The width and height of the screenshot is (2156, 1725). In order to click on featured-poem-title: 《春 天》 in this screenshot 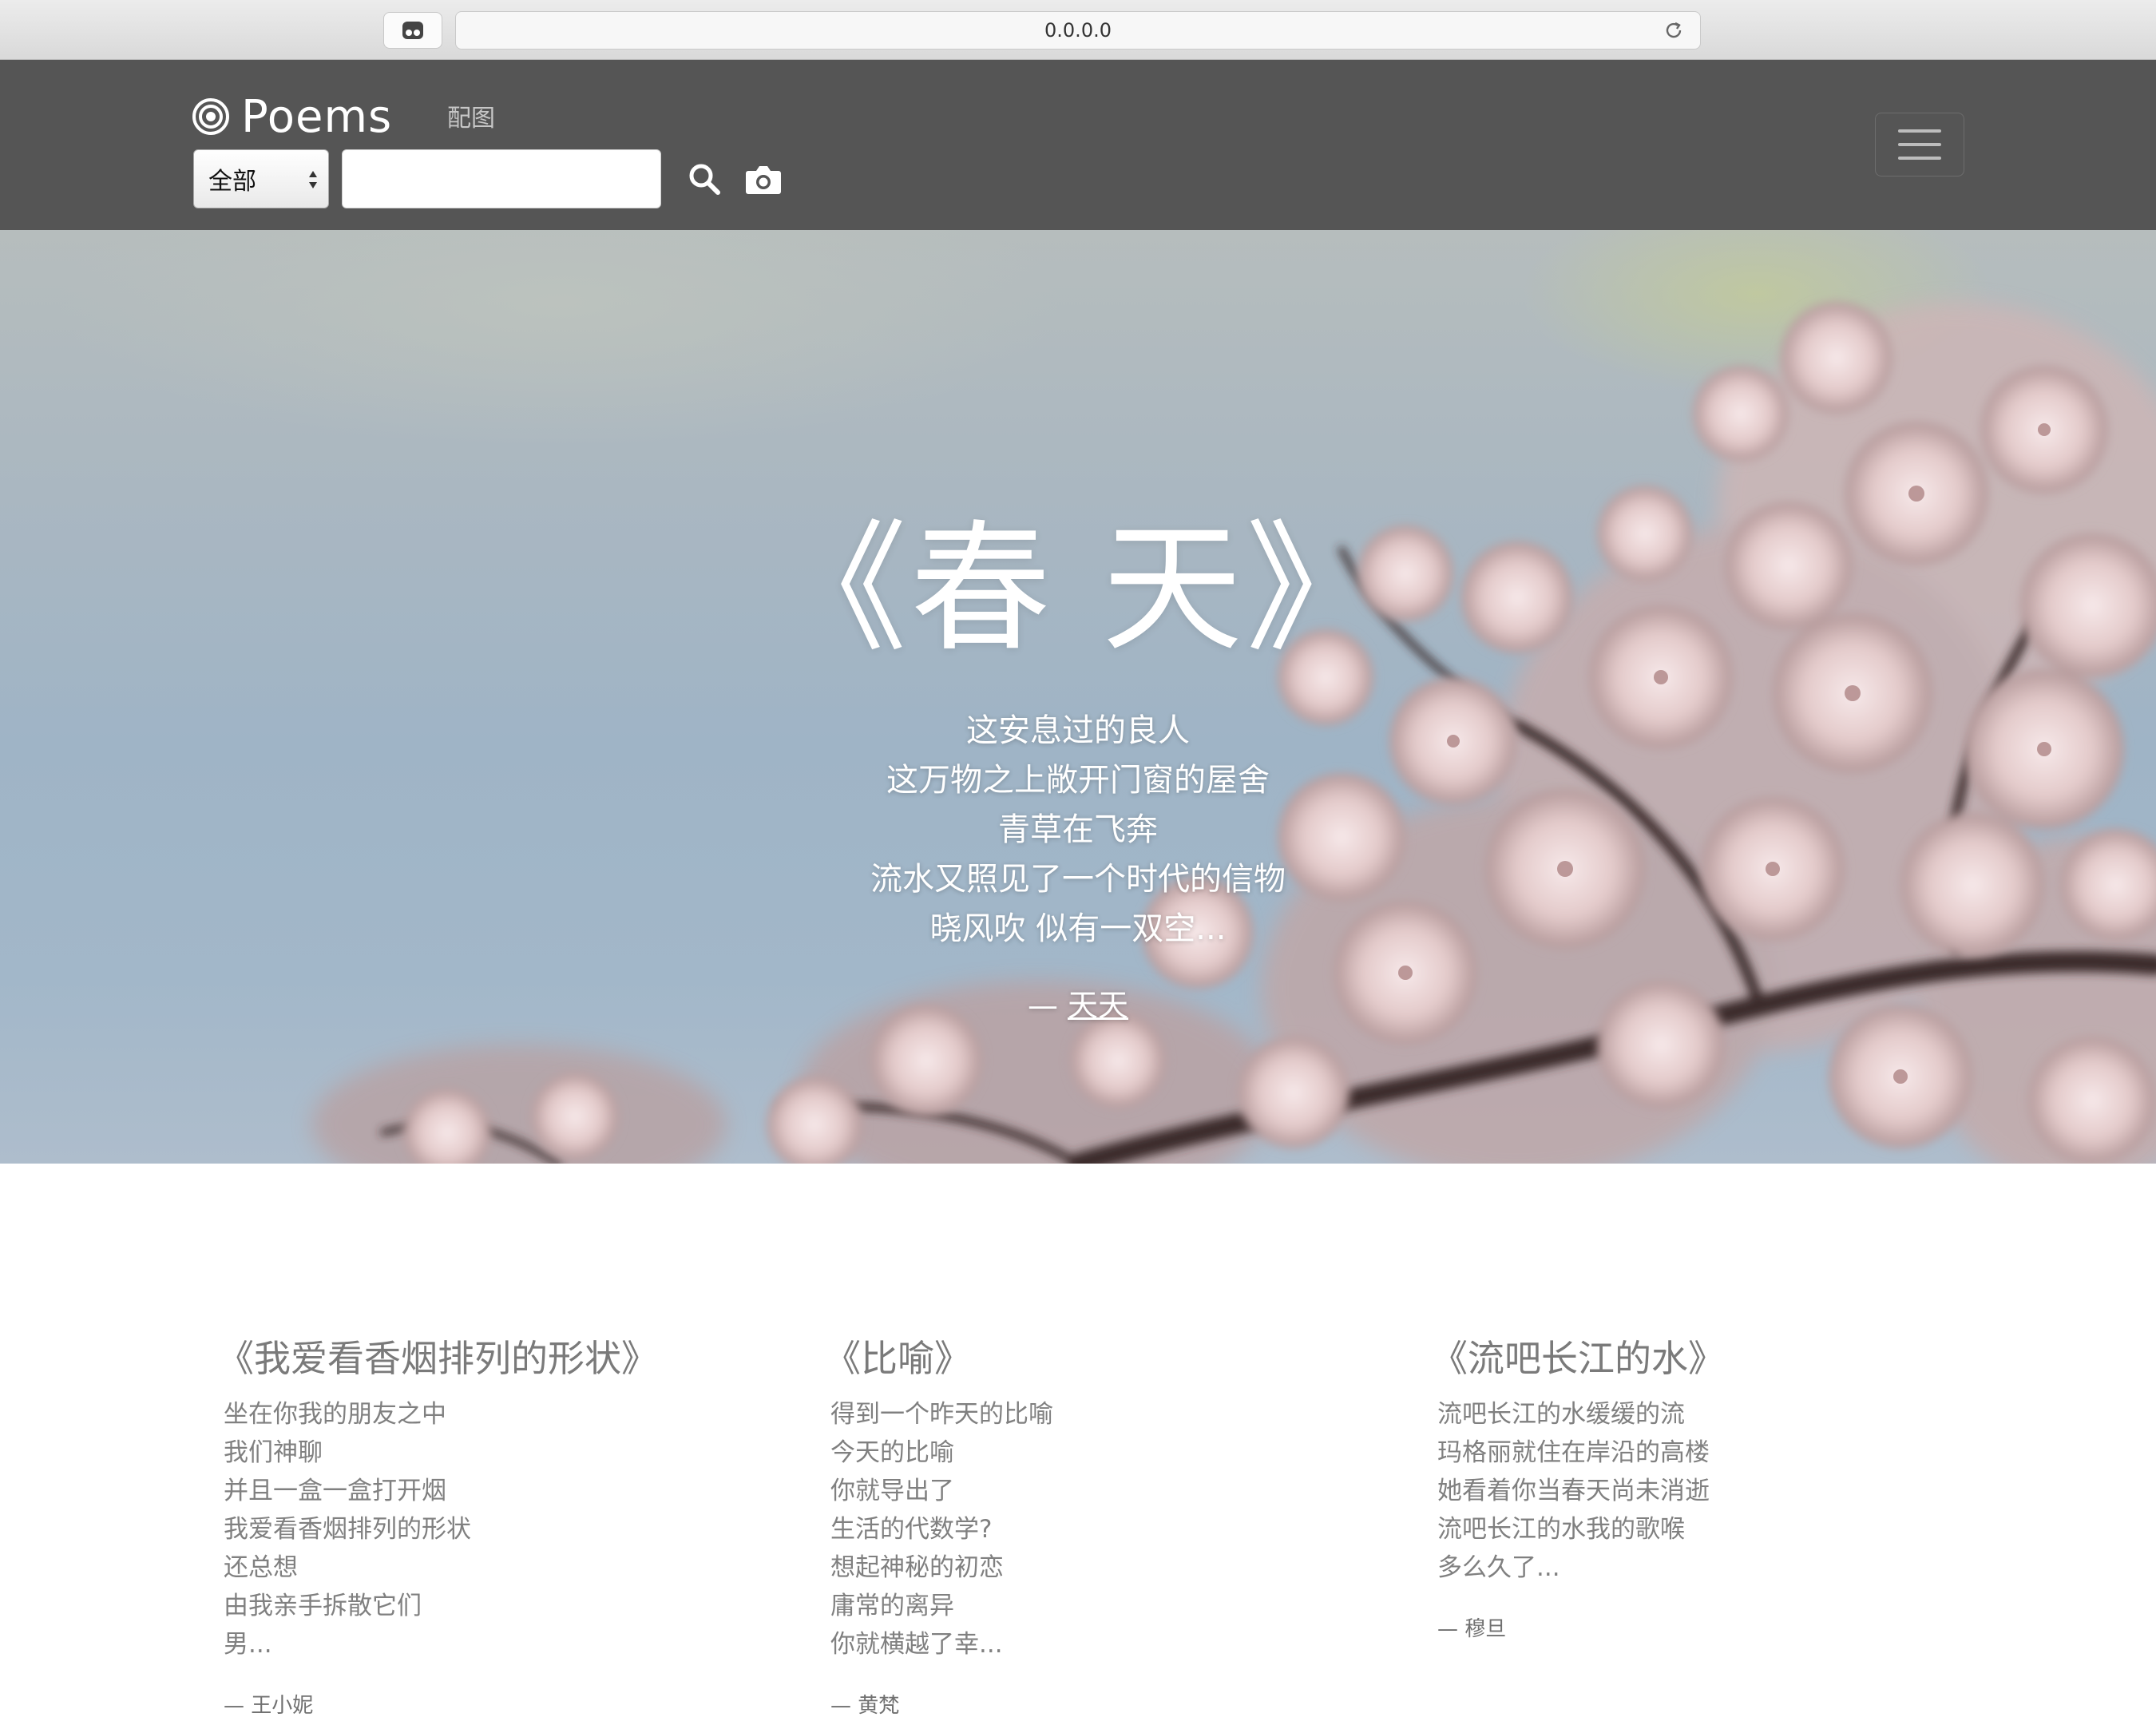, I will do `click(1078, 589)`.